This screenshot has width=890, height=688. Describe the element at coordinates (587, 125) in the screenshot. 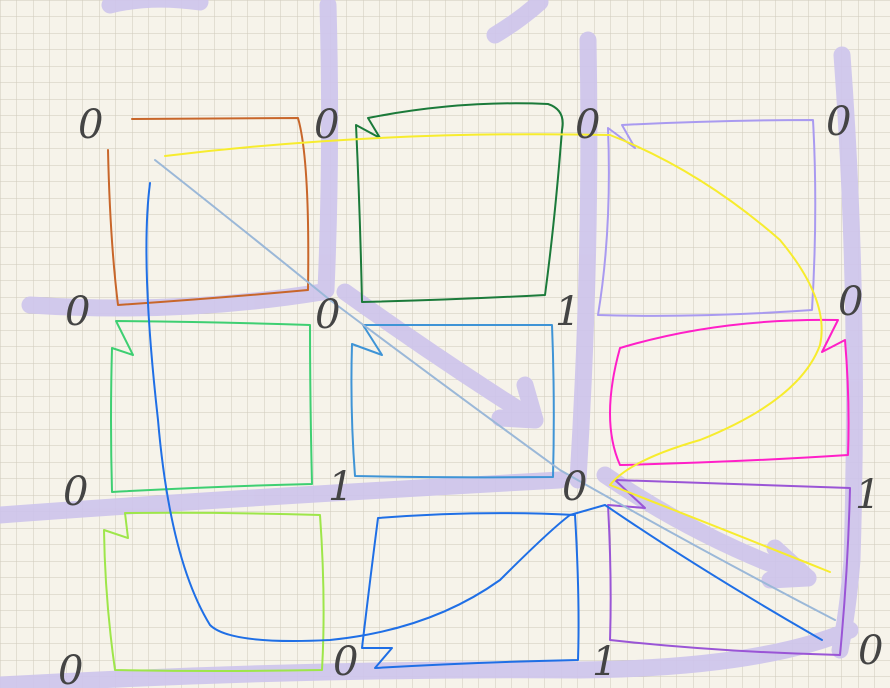

I see `label-r0c2: 0` at that location.